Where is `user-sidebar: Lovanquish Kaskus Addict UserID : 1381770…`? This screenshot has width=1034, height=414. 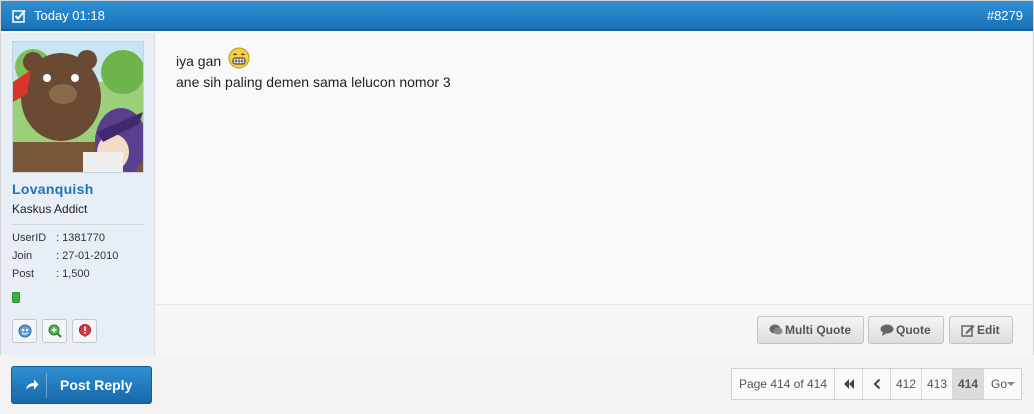 user-sidebar: Lovanquish Kaskus Addict UserID : 1381770… is located at coordinates (78, 194).